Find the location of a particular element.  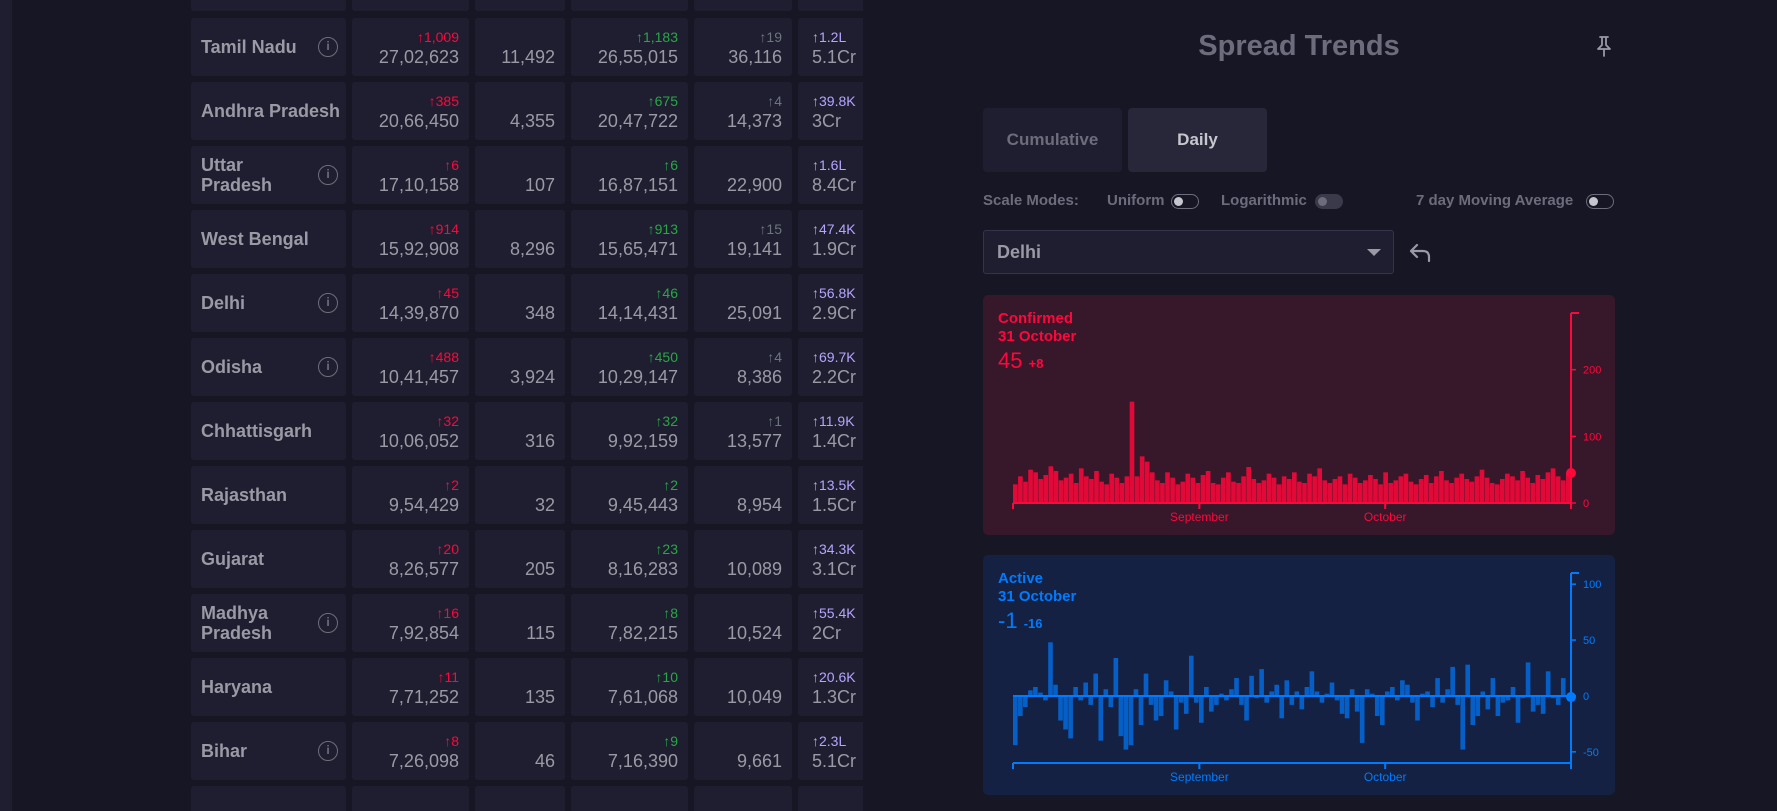

confirmed-delta: ↑11 is located at coordinates (448, 677).